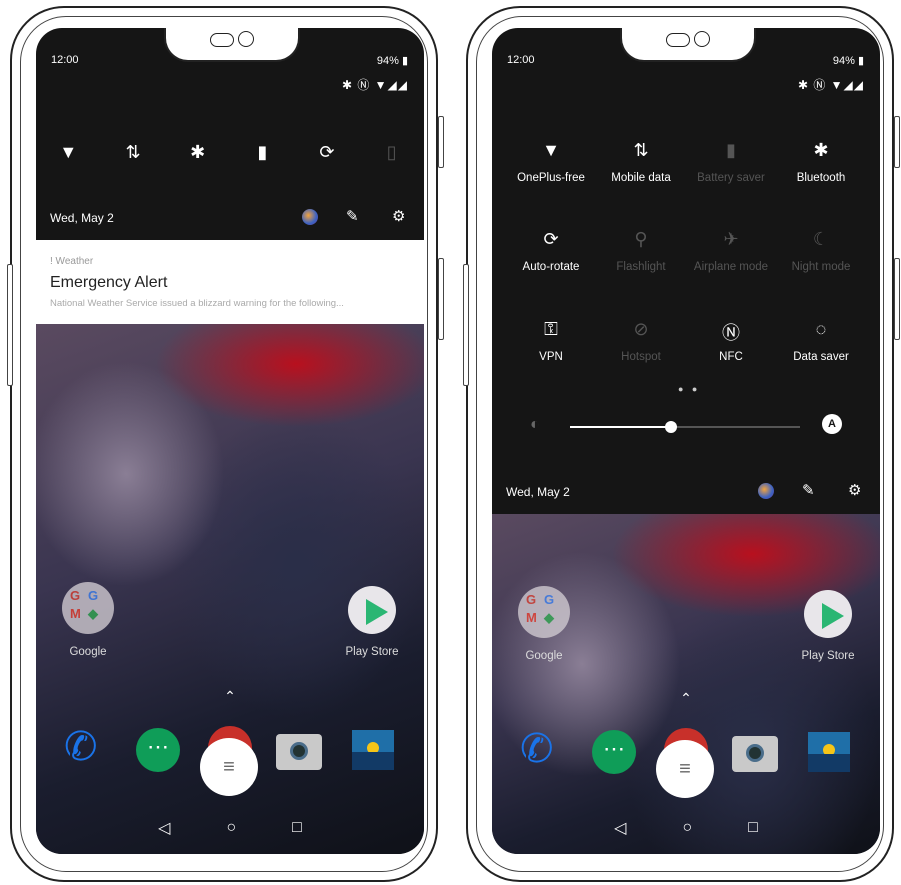  I want to click on tile-vpn: ⚿ VPN, so click(551, 341).